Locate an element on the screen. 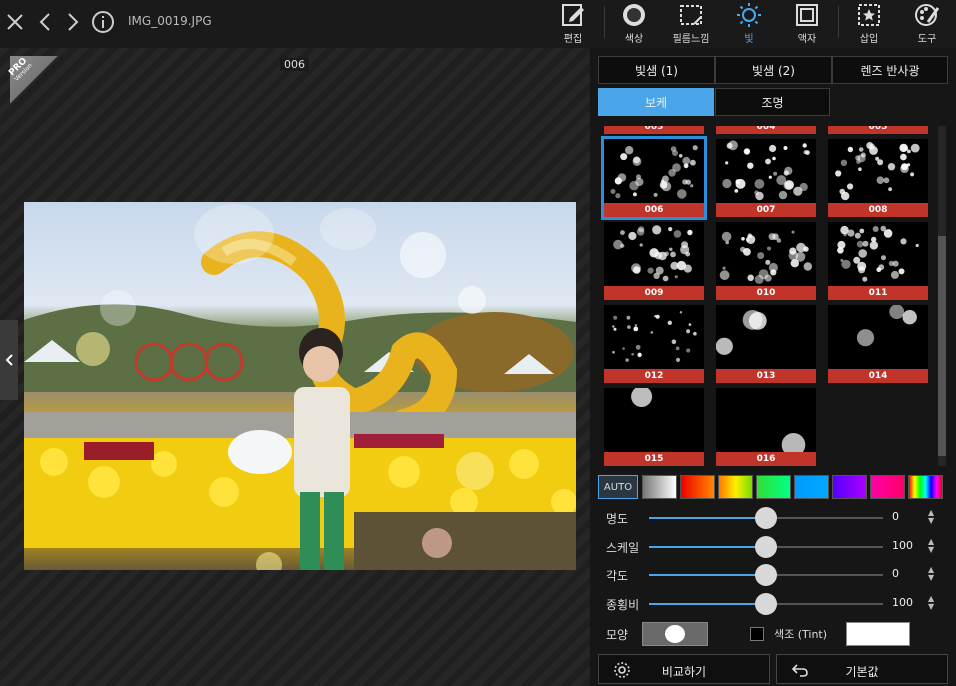  bokeh-thumb-011: 011 is located at coordinates (878, 261).